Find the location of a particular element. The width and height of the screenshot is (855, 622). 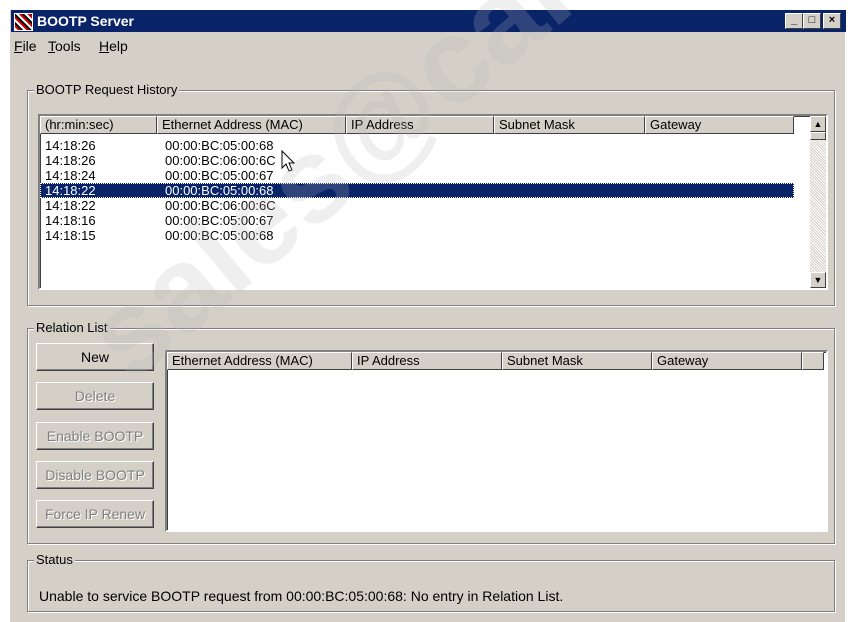

menu-help-label: elp is located at coordinates (118, 46).